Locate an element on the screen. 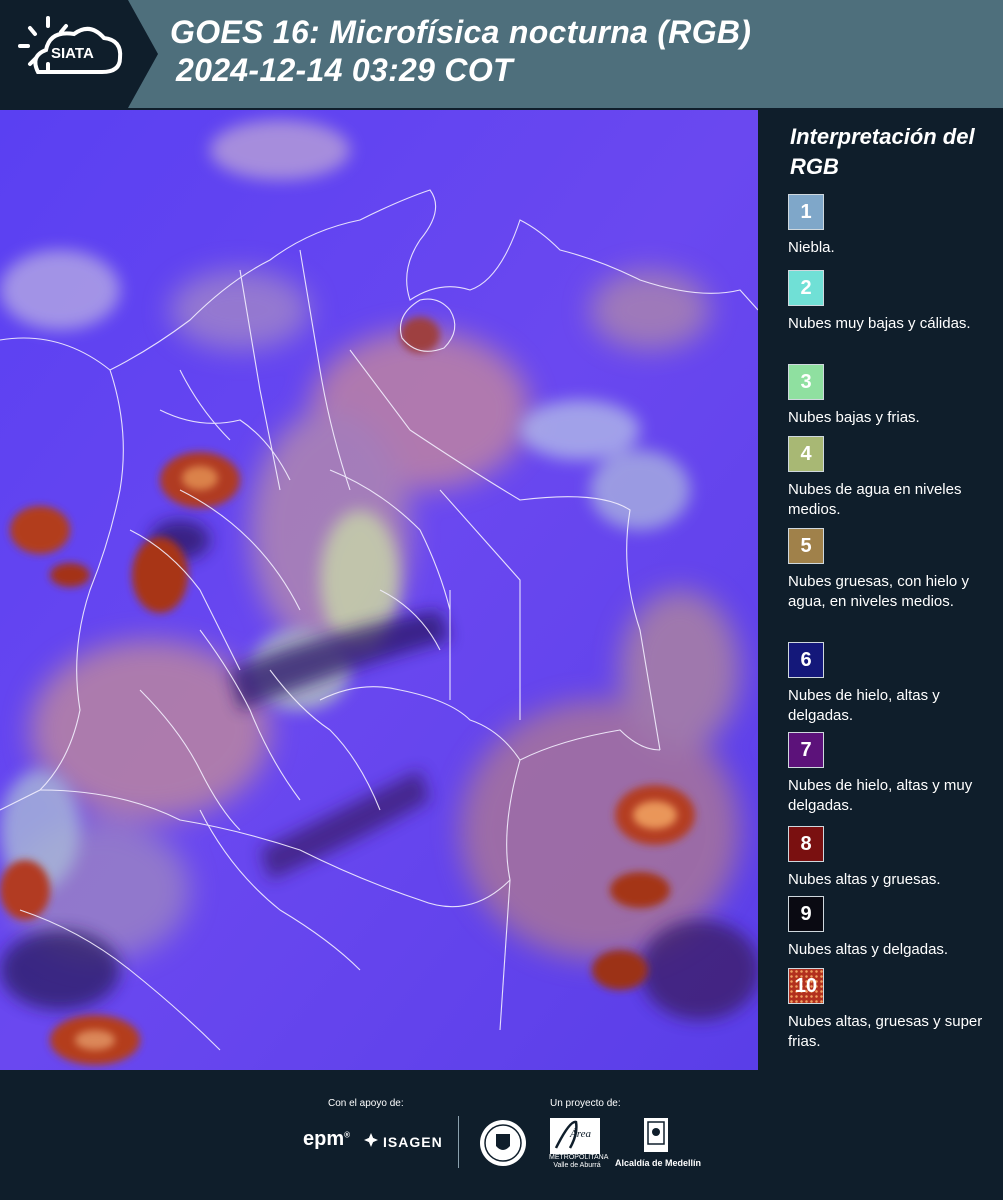 The image size is (1003, 1200). legend-label: Nubes altas y delgadas. is located at coordinates (868, 949).